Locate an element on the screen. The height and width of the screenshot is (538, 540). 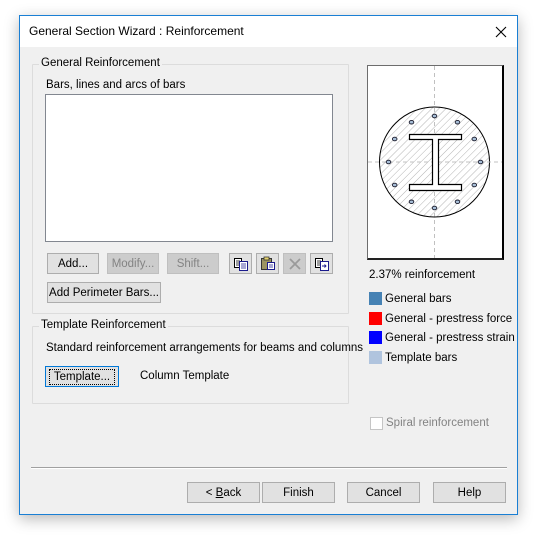
back-button: < Back is located at coordinates (223, 492).